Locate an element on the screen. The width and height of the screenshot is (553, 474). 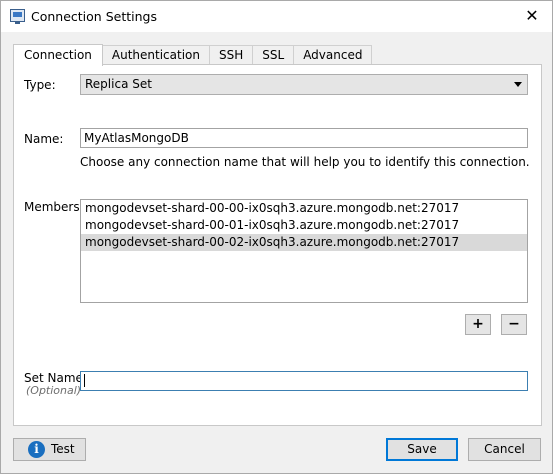
tab-authentication: Authentication is located at coordinates (155, 55).